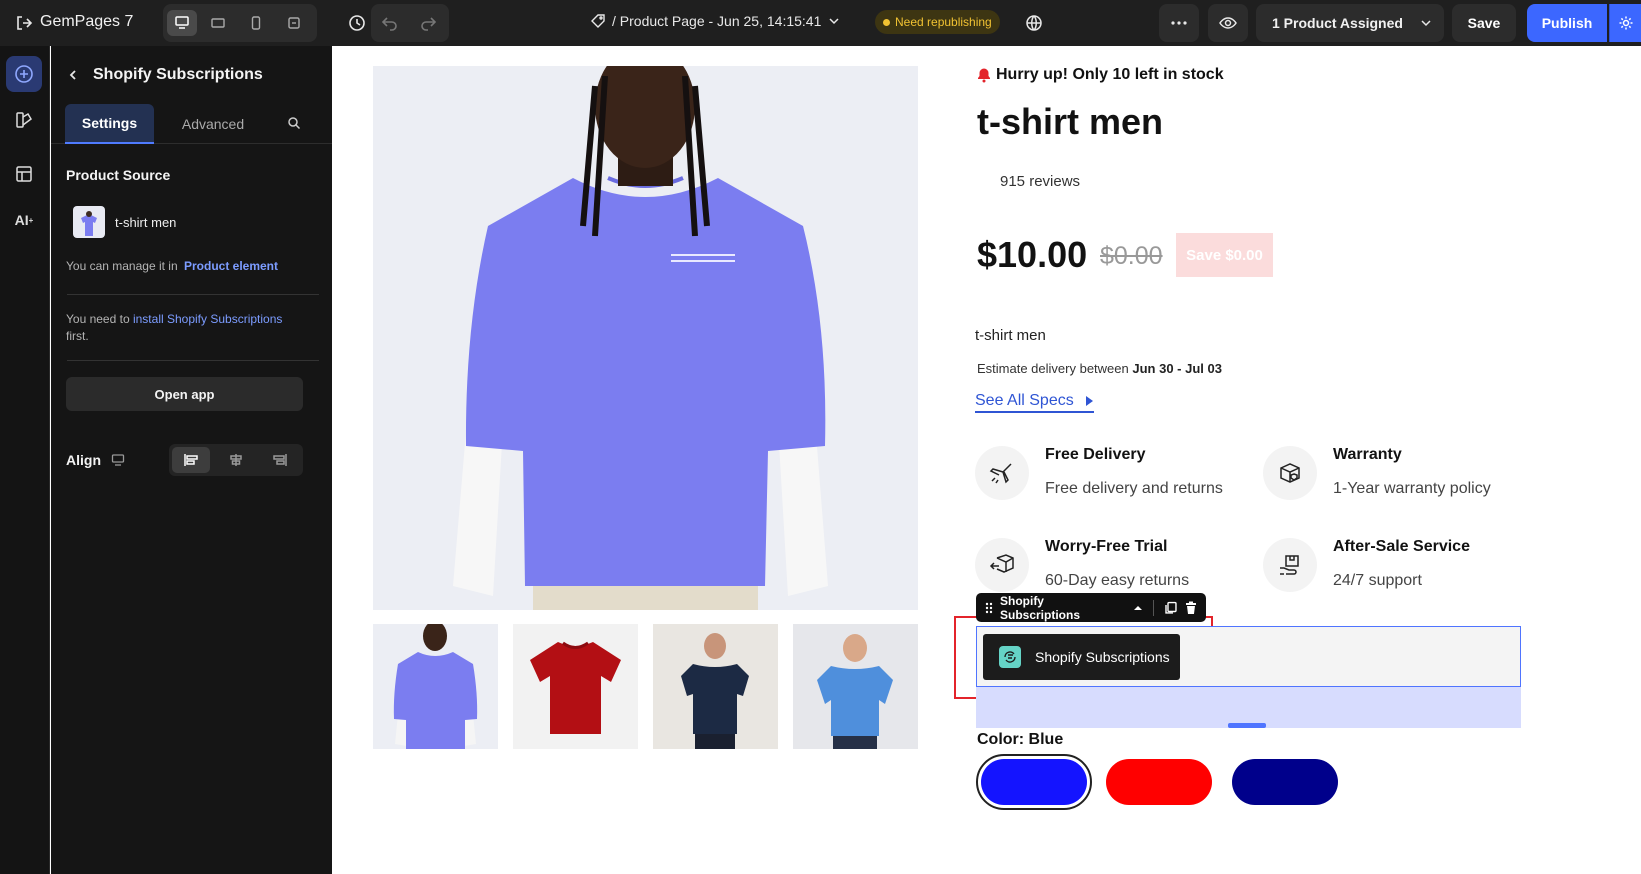 The width and height of the screenshot is (1641, 874). I want to click on align-left-icon, so click(191, 460).